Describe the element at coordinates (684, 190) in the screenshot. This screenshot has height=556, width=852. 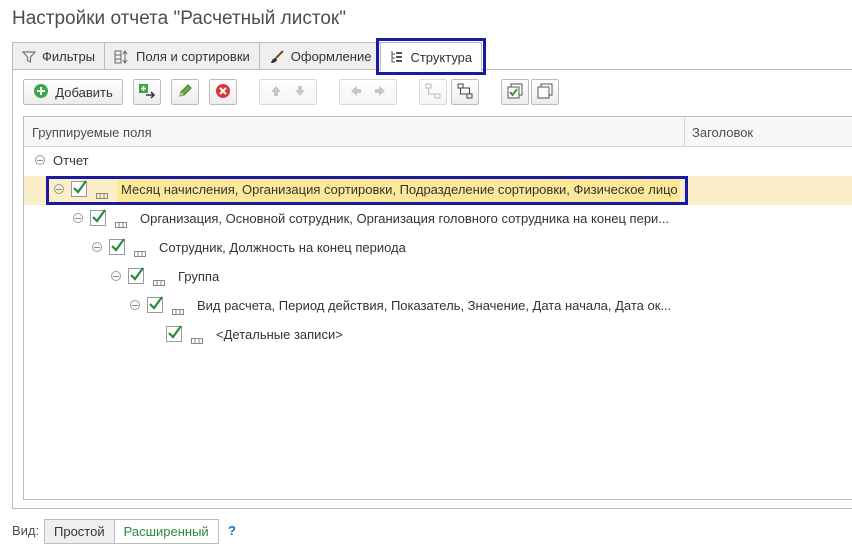
I see `cell-divider` at that location.